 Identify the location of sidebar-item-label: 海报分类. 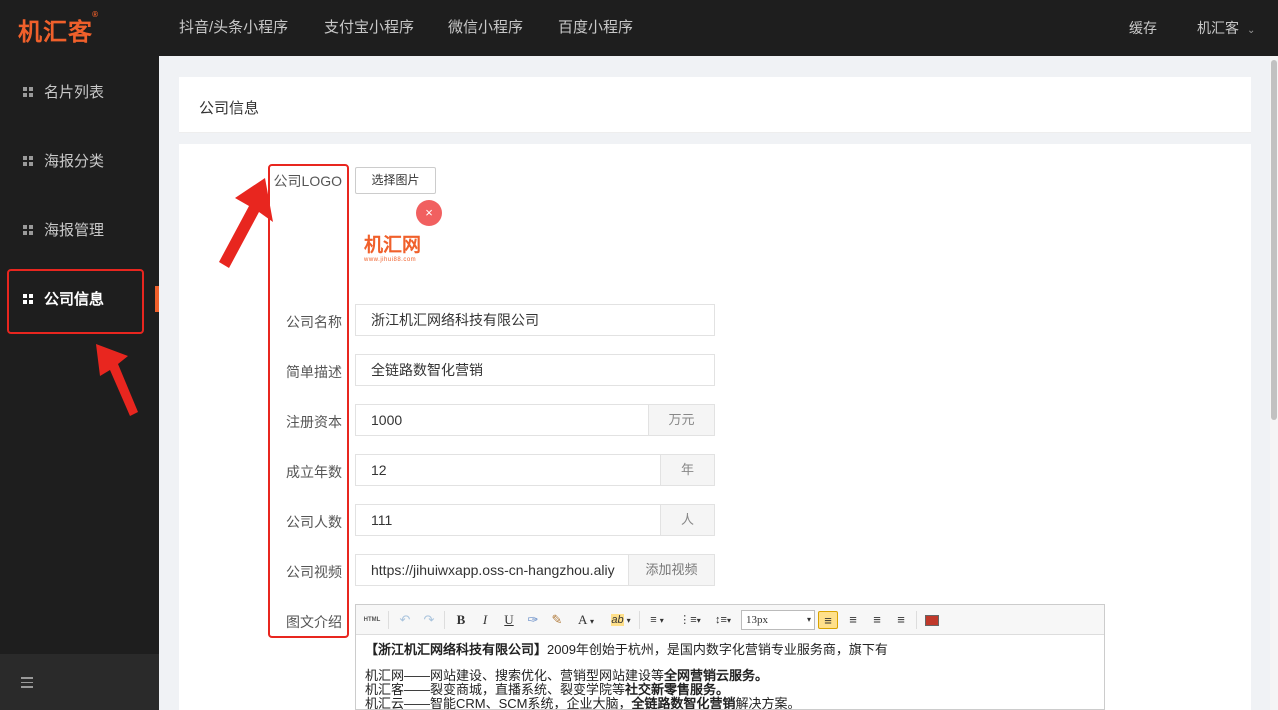
(74, 161).